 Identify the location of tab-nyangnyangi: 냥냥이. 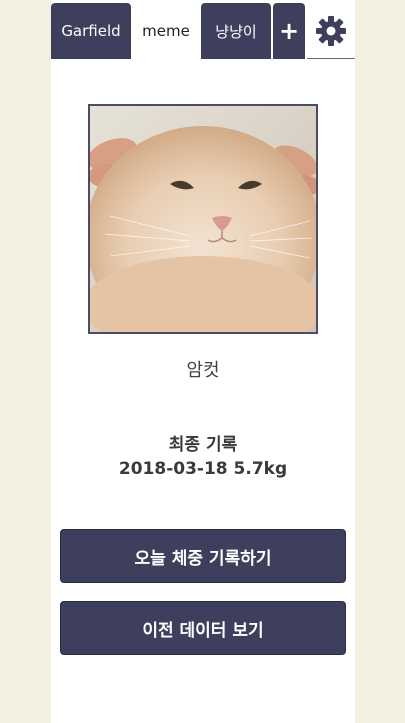
(236, 31).